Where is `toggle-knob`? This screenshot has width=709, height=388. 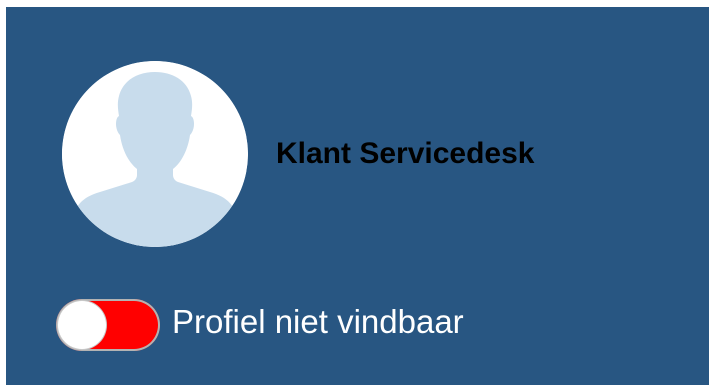 toggle-knob is located at coordinates (82, 325).